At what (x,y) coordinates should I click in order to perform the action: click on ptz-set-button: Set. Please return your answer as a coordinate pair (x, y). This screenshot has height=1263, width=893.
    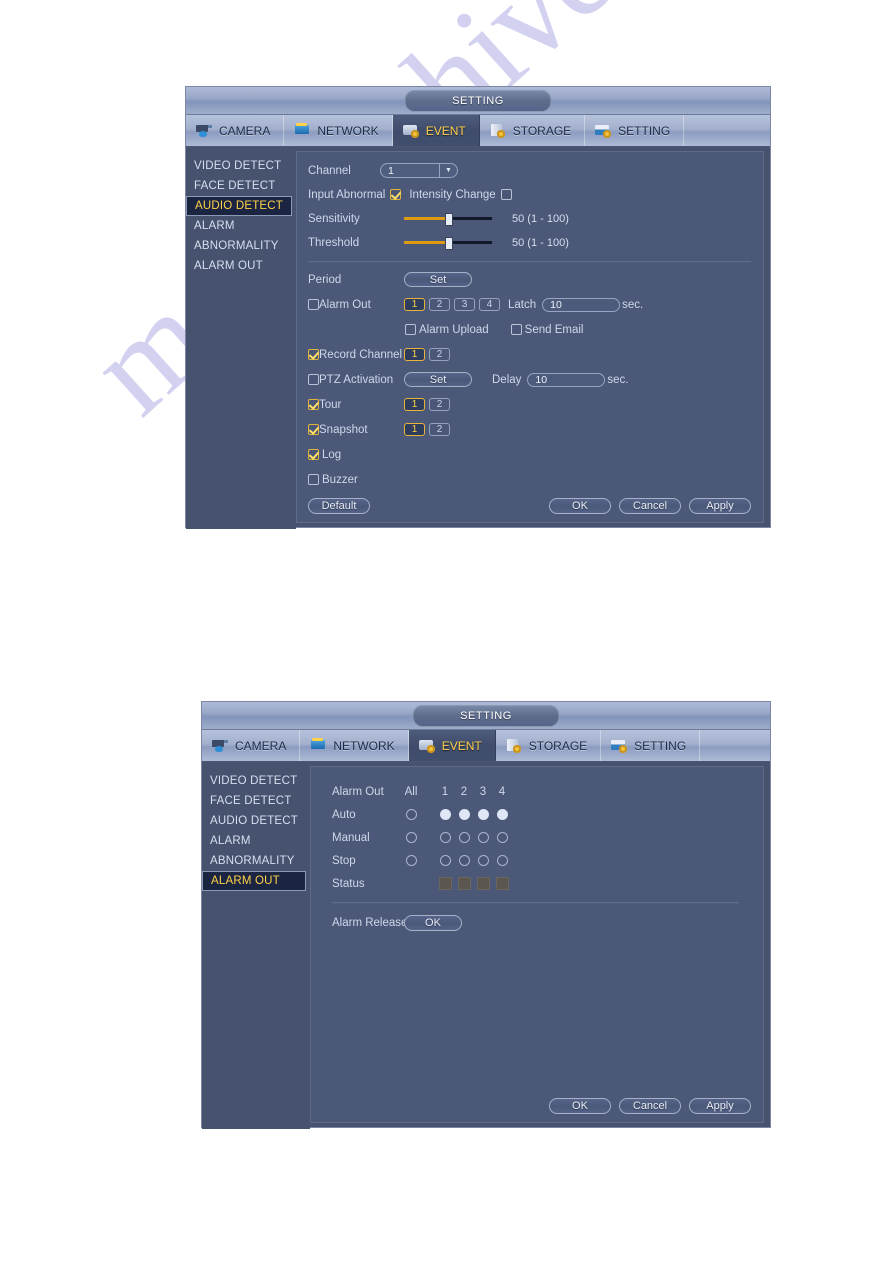
    Looking at the image, I should click on (438, 379).